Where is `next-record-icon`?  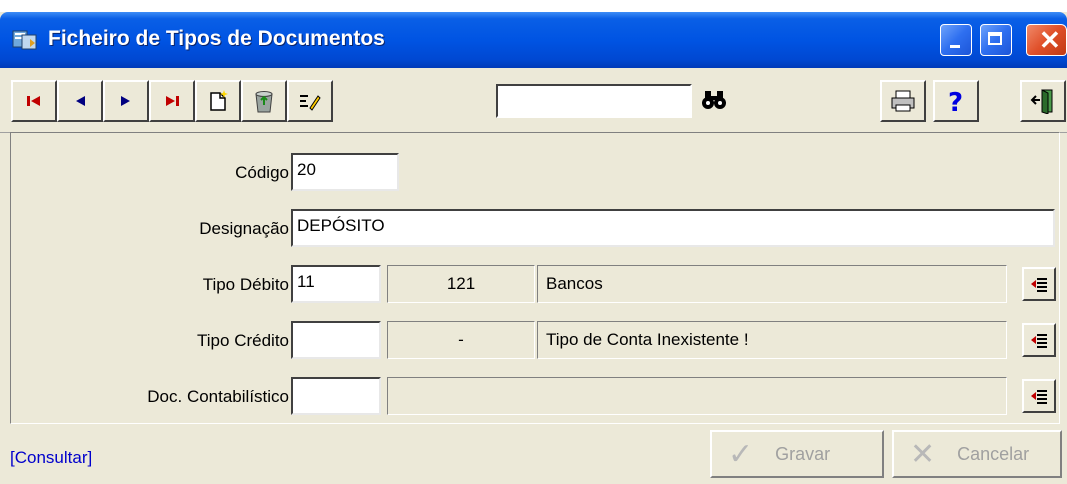 next-record-icon is located at coordinates (125, 101).